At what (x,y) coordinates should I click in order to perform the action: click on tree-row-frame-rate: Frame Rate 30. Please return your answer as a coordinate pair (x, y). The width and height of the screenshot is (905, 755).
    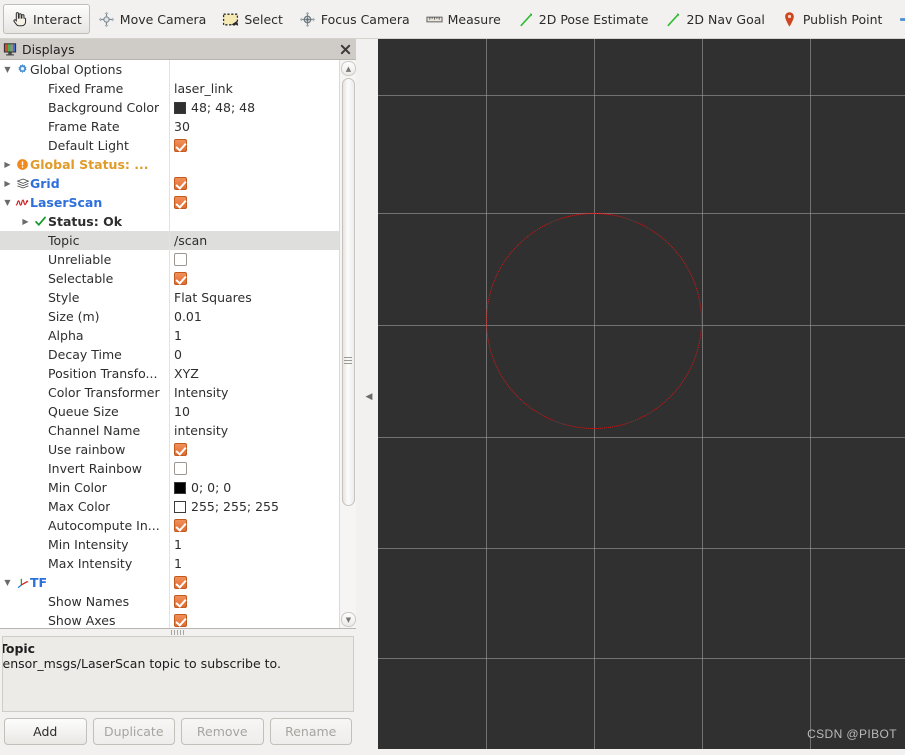
    Looking at the image, I should click on (169, 126).